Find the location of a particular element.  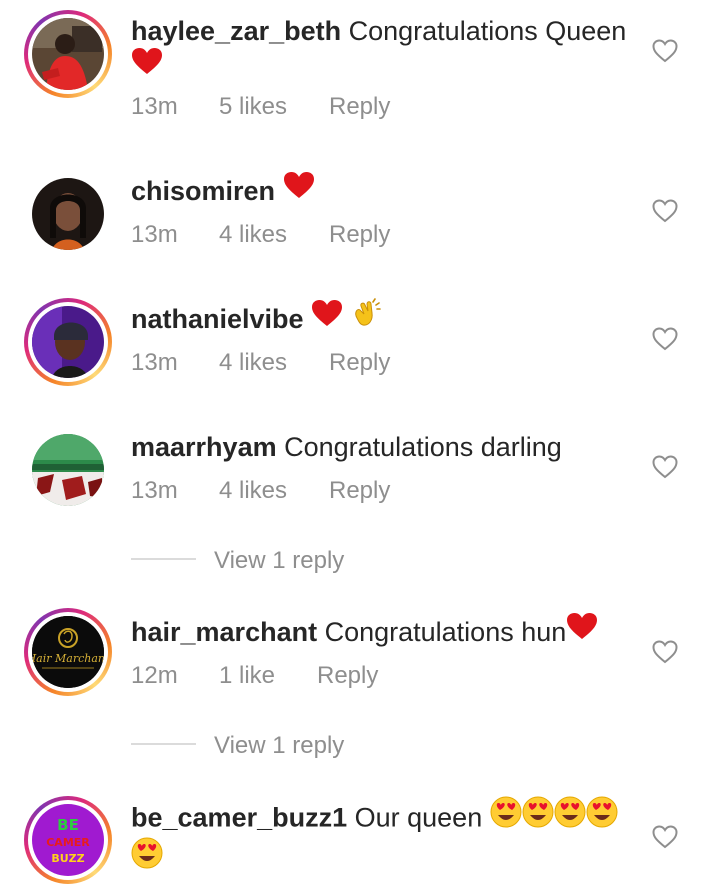

be-camer-buzz-logo-buzz: BUZZ is located at coordinates (67, 858).